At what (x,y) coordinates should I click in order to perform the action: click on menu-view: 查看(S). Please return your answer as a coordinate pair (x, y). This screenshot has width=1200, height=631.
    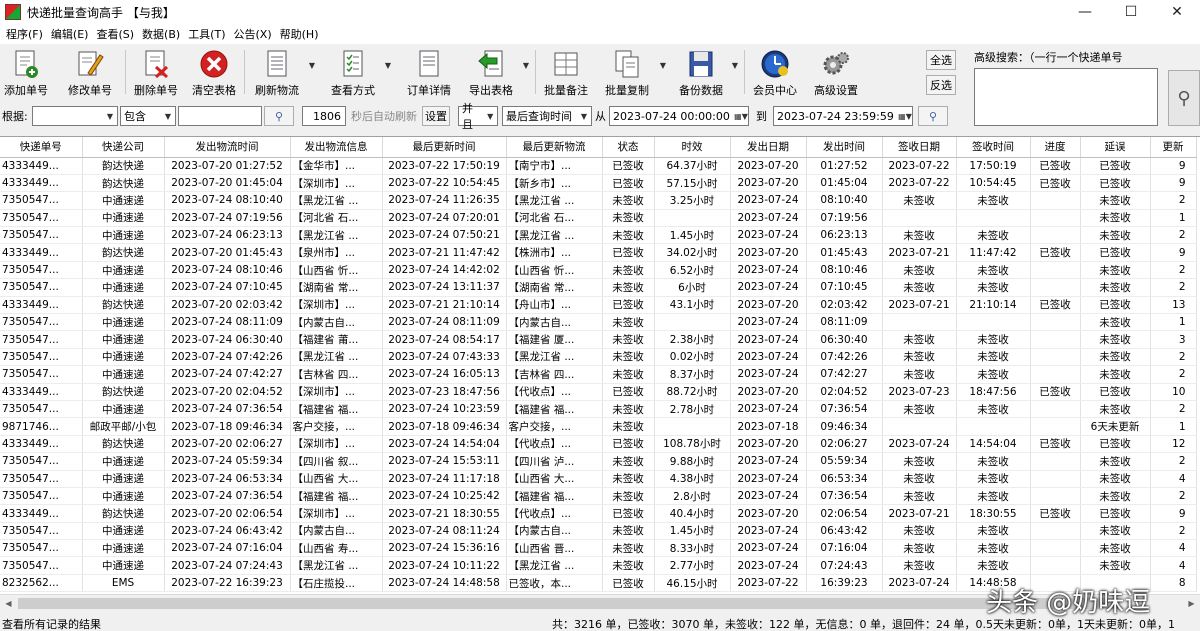
    Looking at the image, I should click on (115, 34).